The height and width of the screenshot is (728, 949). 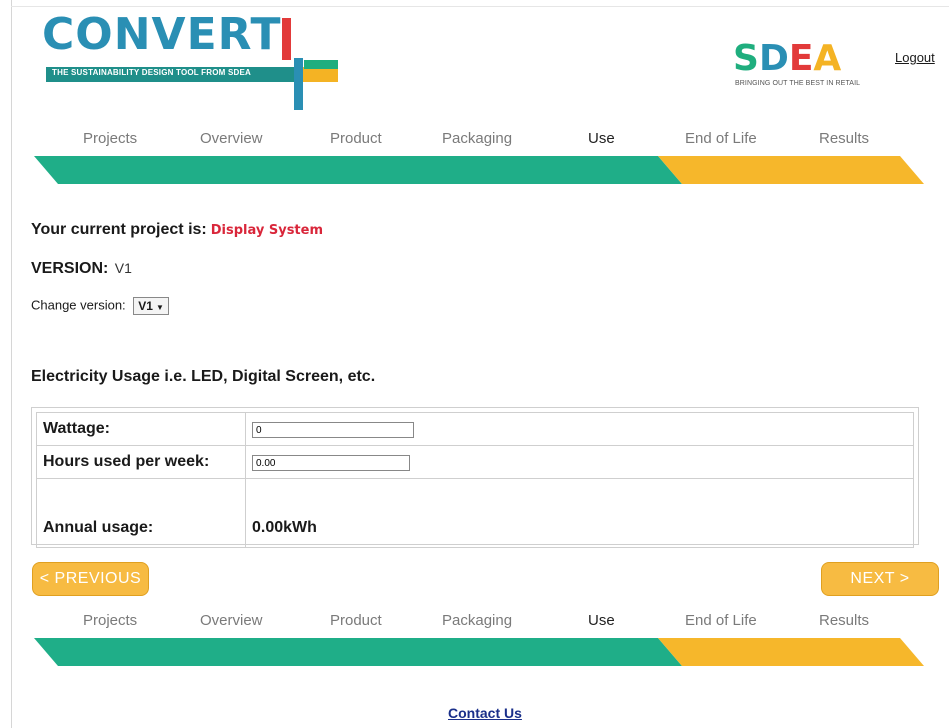 I want to click on project-name: Display System, so click(x=267, y=230).